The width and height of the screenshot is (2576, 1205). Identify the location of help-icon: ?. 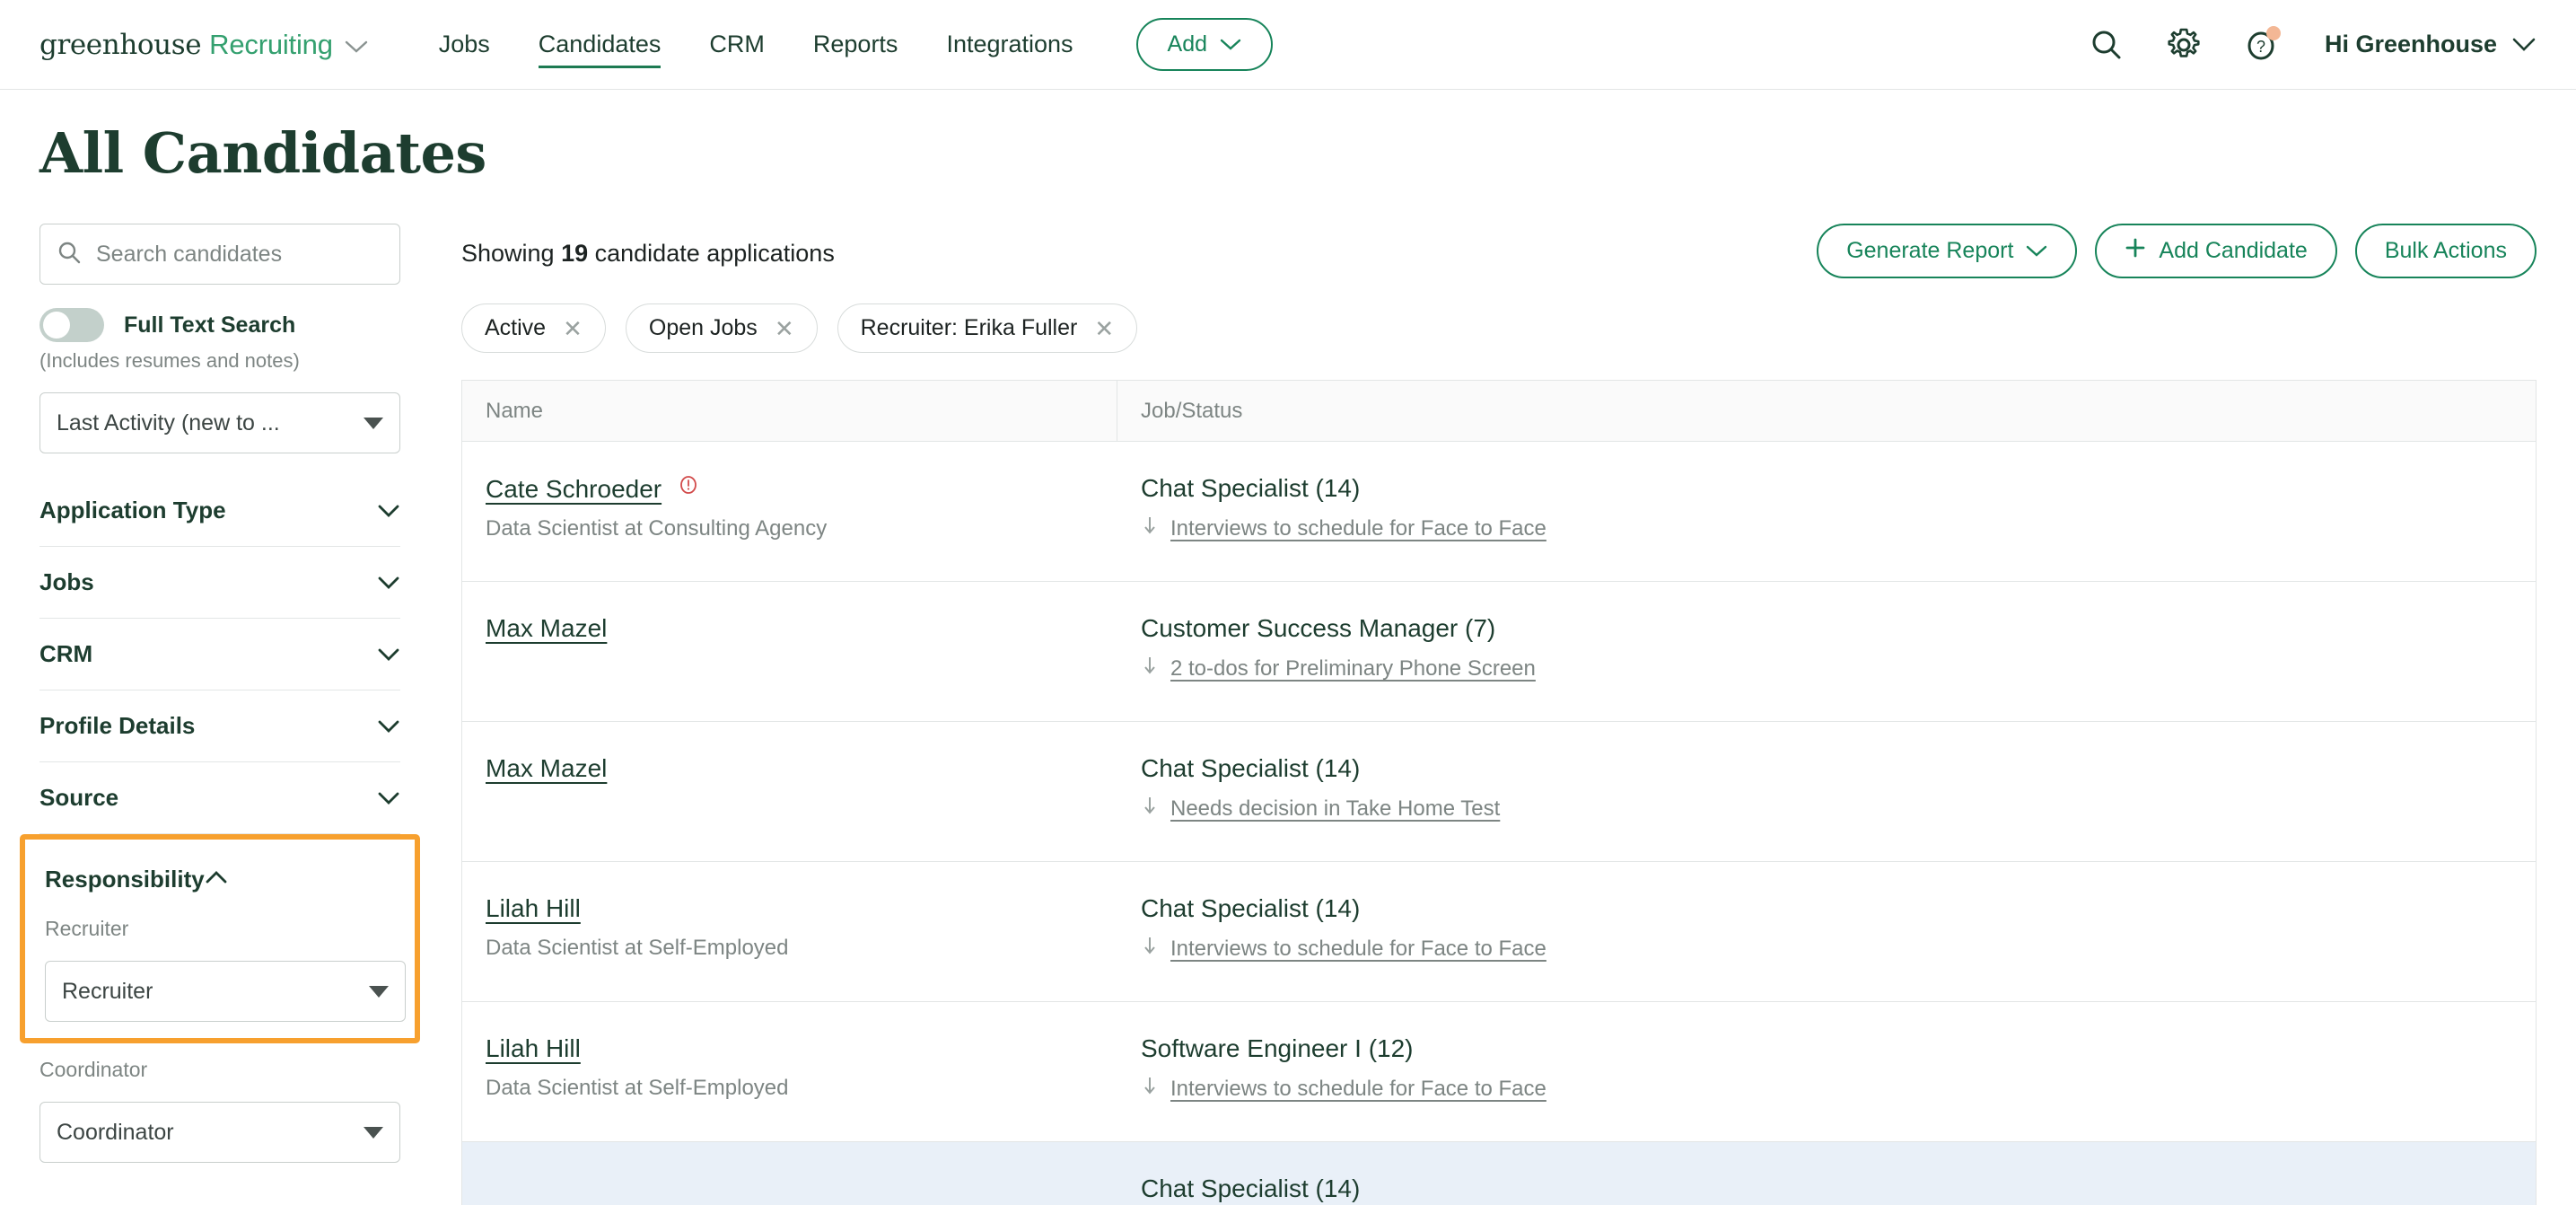
(2261, 45).